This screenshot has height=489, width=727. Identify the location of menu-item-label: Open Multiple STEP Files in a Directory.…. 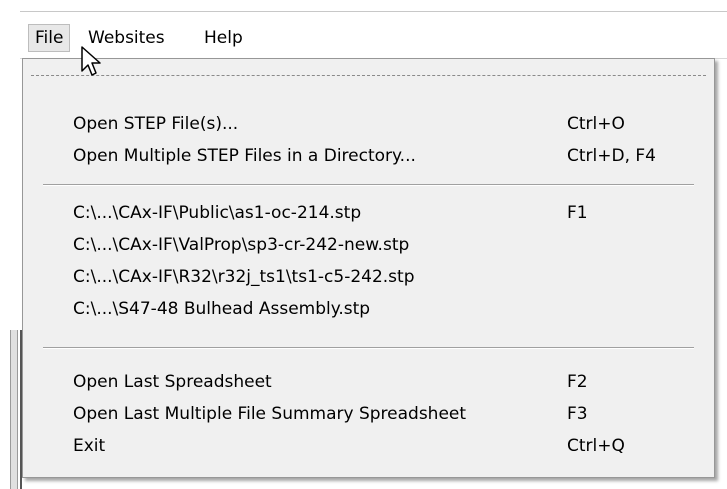
(244, 156).